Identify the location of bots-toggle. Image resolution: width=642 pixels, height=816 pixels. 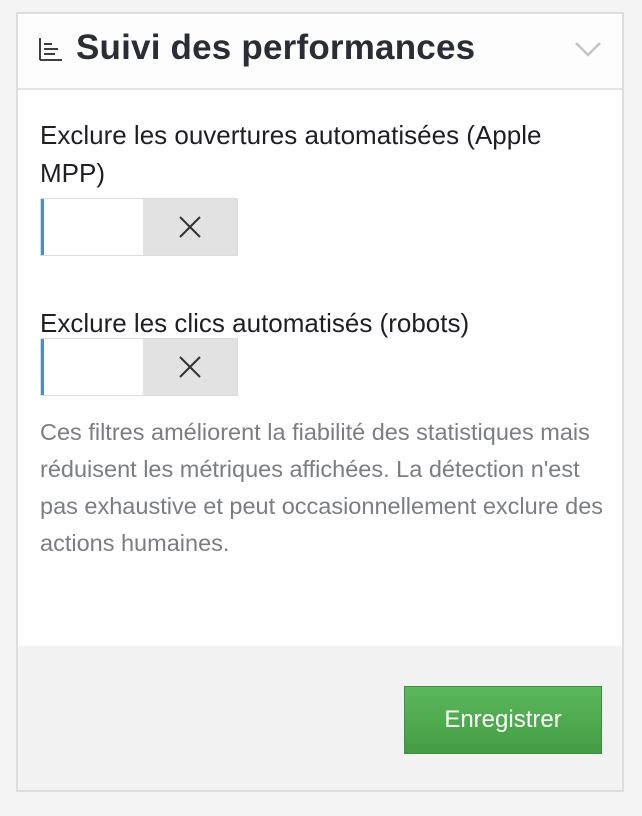
(139, 367).